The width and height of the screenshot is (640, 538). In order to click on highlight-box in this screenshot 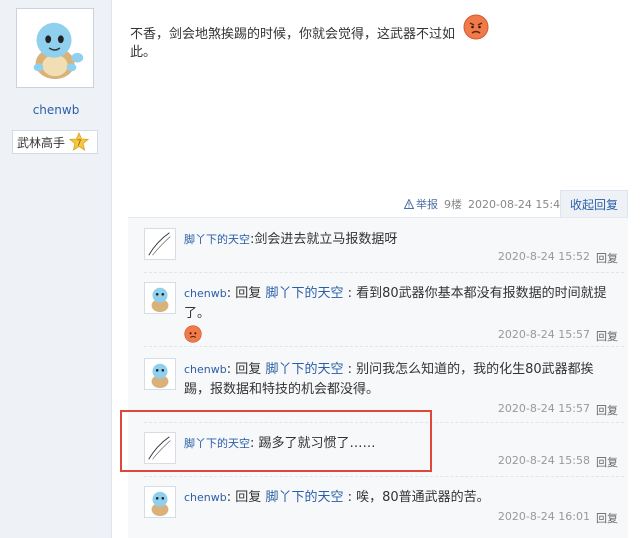, I will do `click(276, 441)`.